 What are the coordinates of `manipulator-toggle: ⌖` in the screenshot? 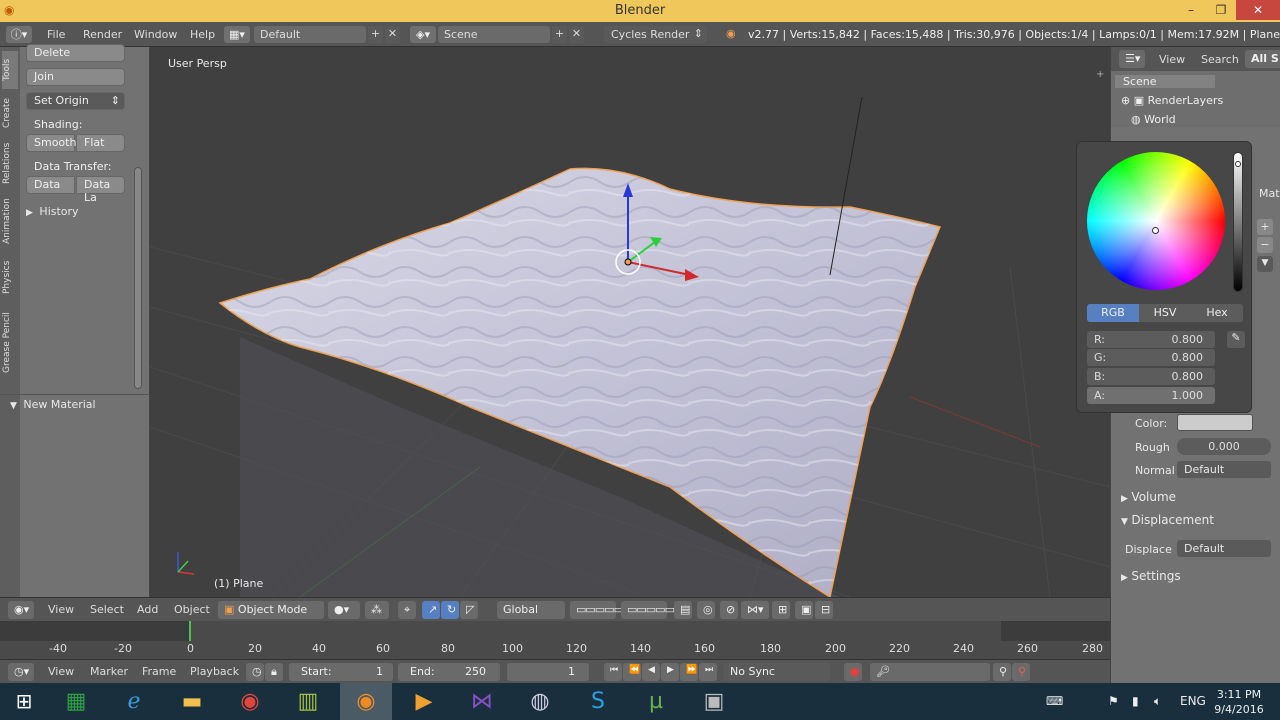 It's located at (407, 610).